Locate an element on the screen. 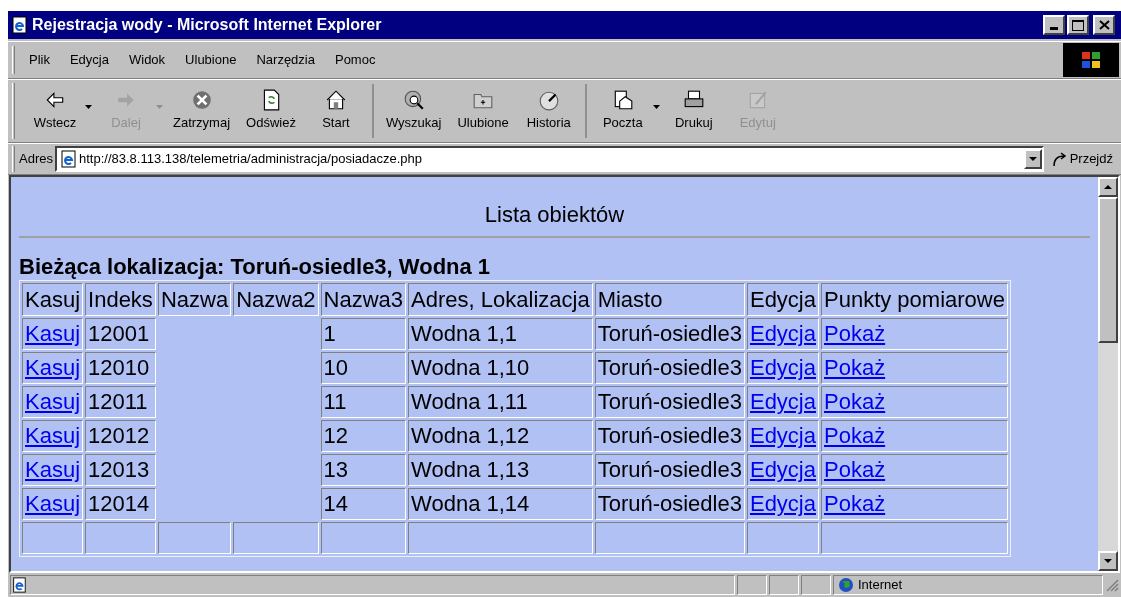  column-header: Nazwa2 is located at coordinates (276, 299).